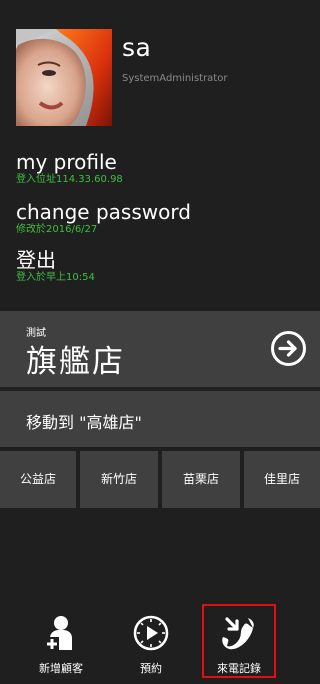 The height and width of the screenshot is (684, 320). Describe the element at coordinates (55, 277) in the screenshot. I see `menu-item-subtitle: 登入於早上10:54` at that location.